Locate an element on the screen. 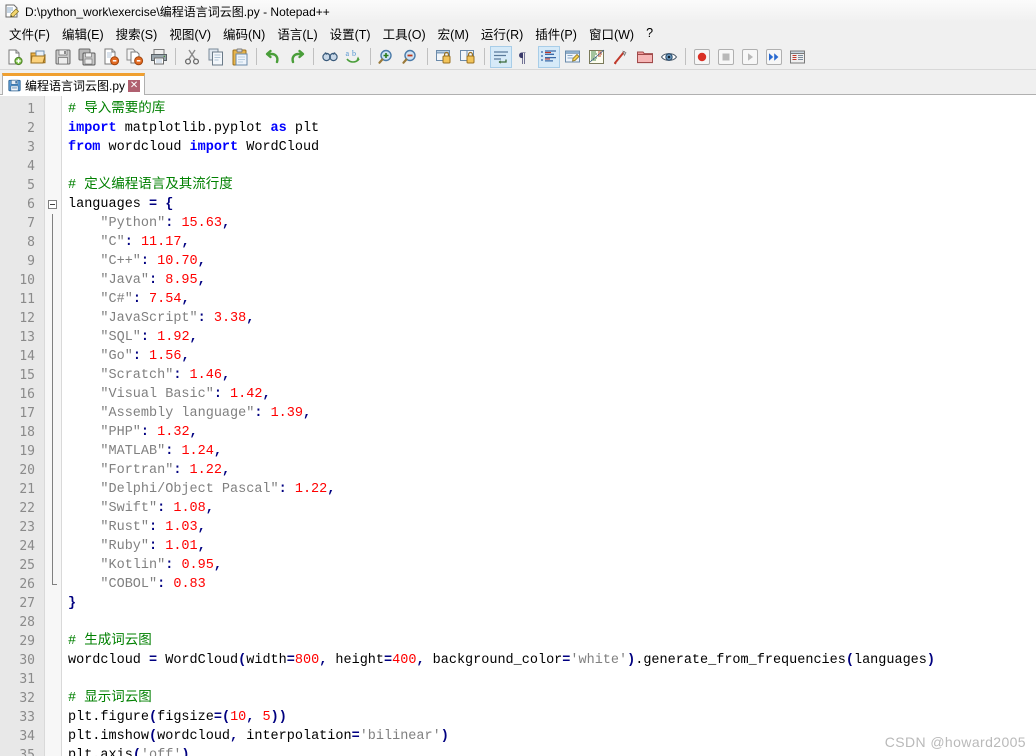 This screenshot has height=756, width=1036. menu-file: 文件(F) is located at coordinates (29, 33).